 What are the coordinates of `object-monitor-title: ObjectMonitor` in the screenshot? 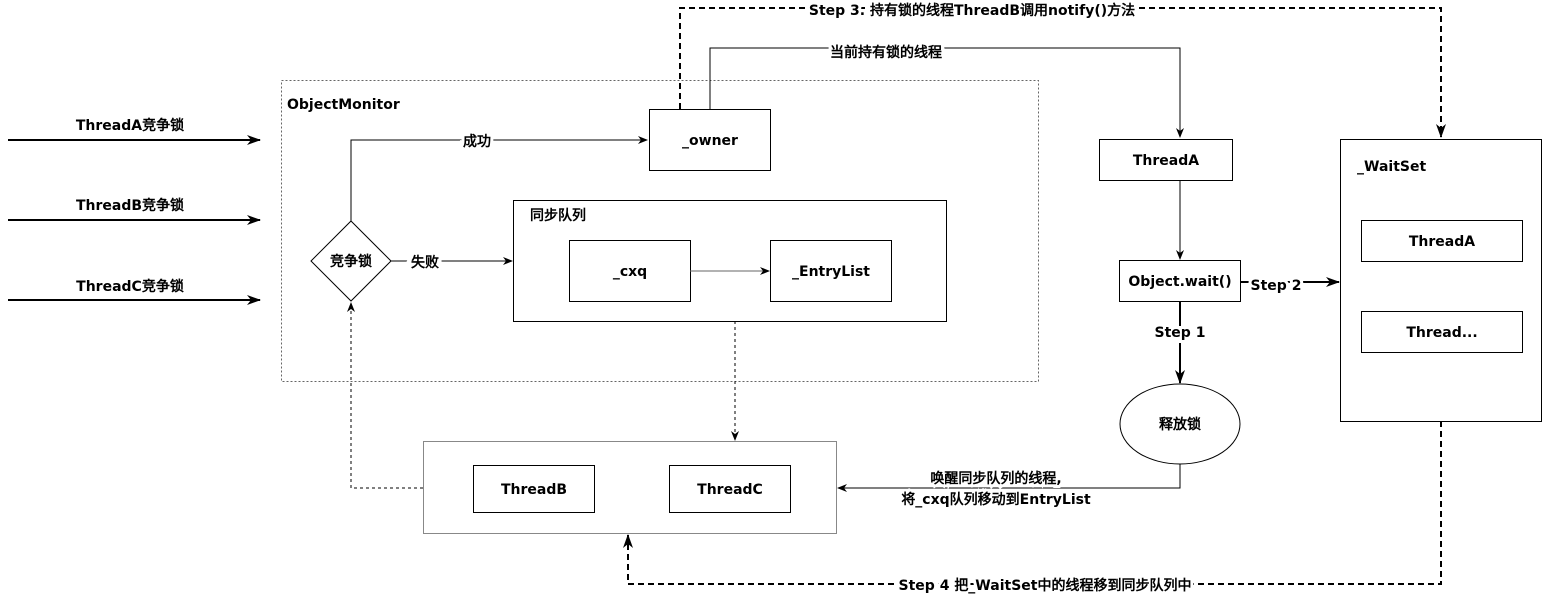 It's located at (343, 105).